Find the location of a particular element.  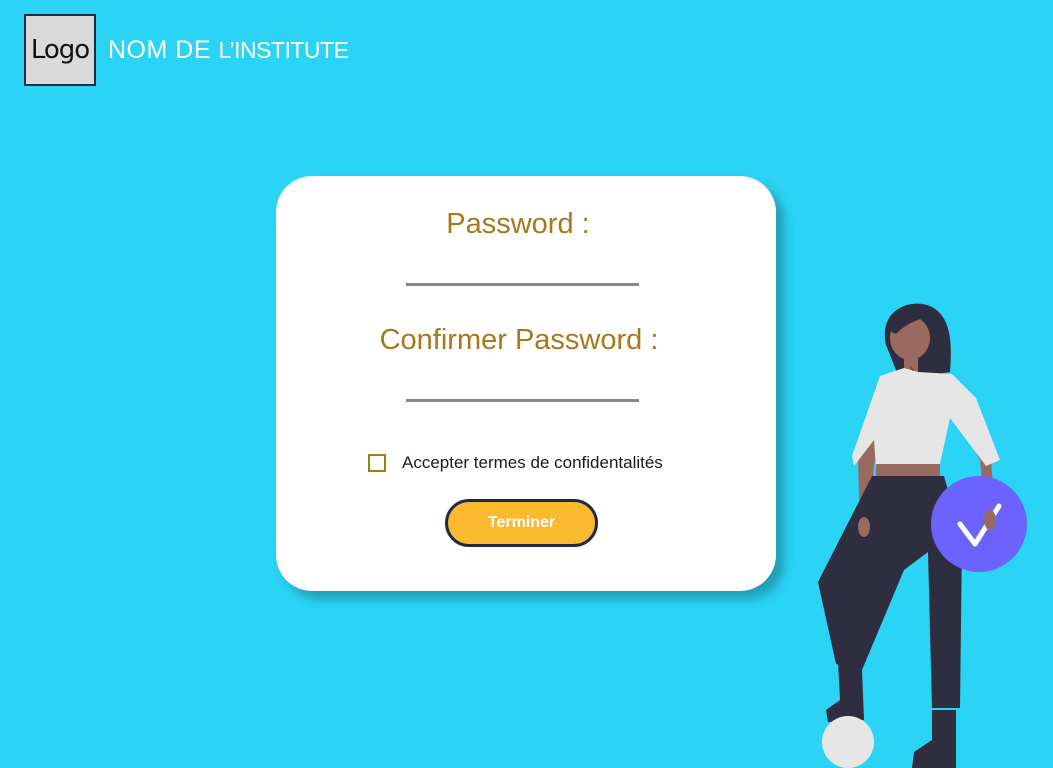

terms-label: Accepter termes de confidentalités is located at coordinates (532, 462).